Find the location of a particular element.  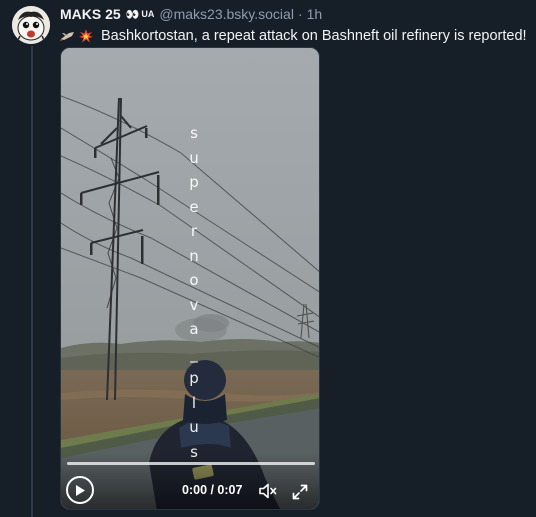

watermark-char: _ is located at coordinates (194, 353).